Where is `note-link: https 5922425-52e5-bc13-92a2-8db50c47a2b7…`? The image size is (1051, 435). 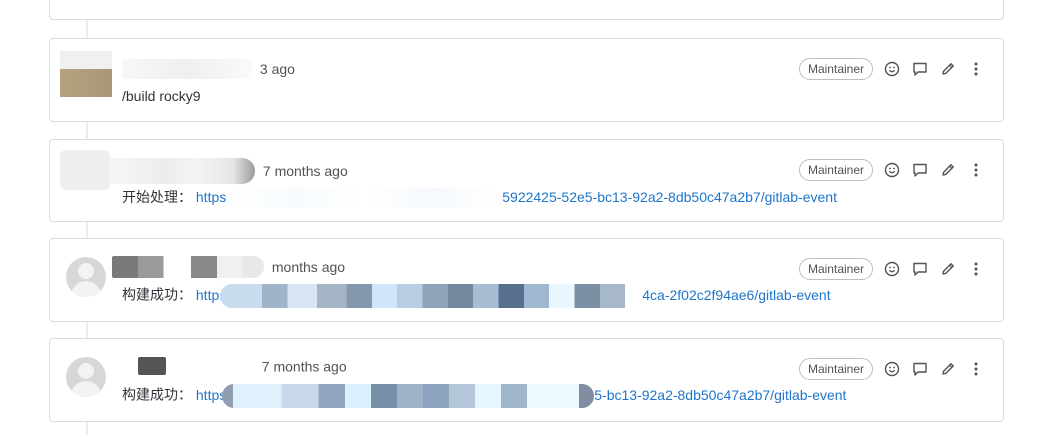 note-link: https 5922425-52e5-bc13-92a2-8db50c47a2b7… is located at coordinates (516, 198).